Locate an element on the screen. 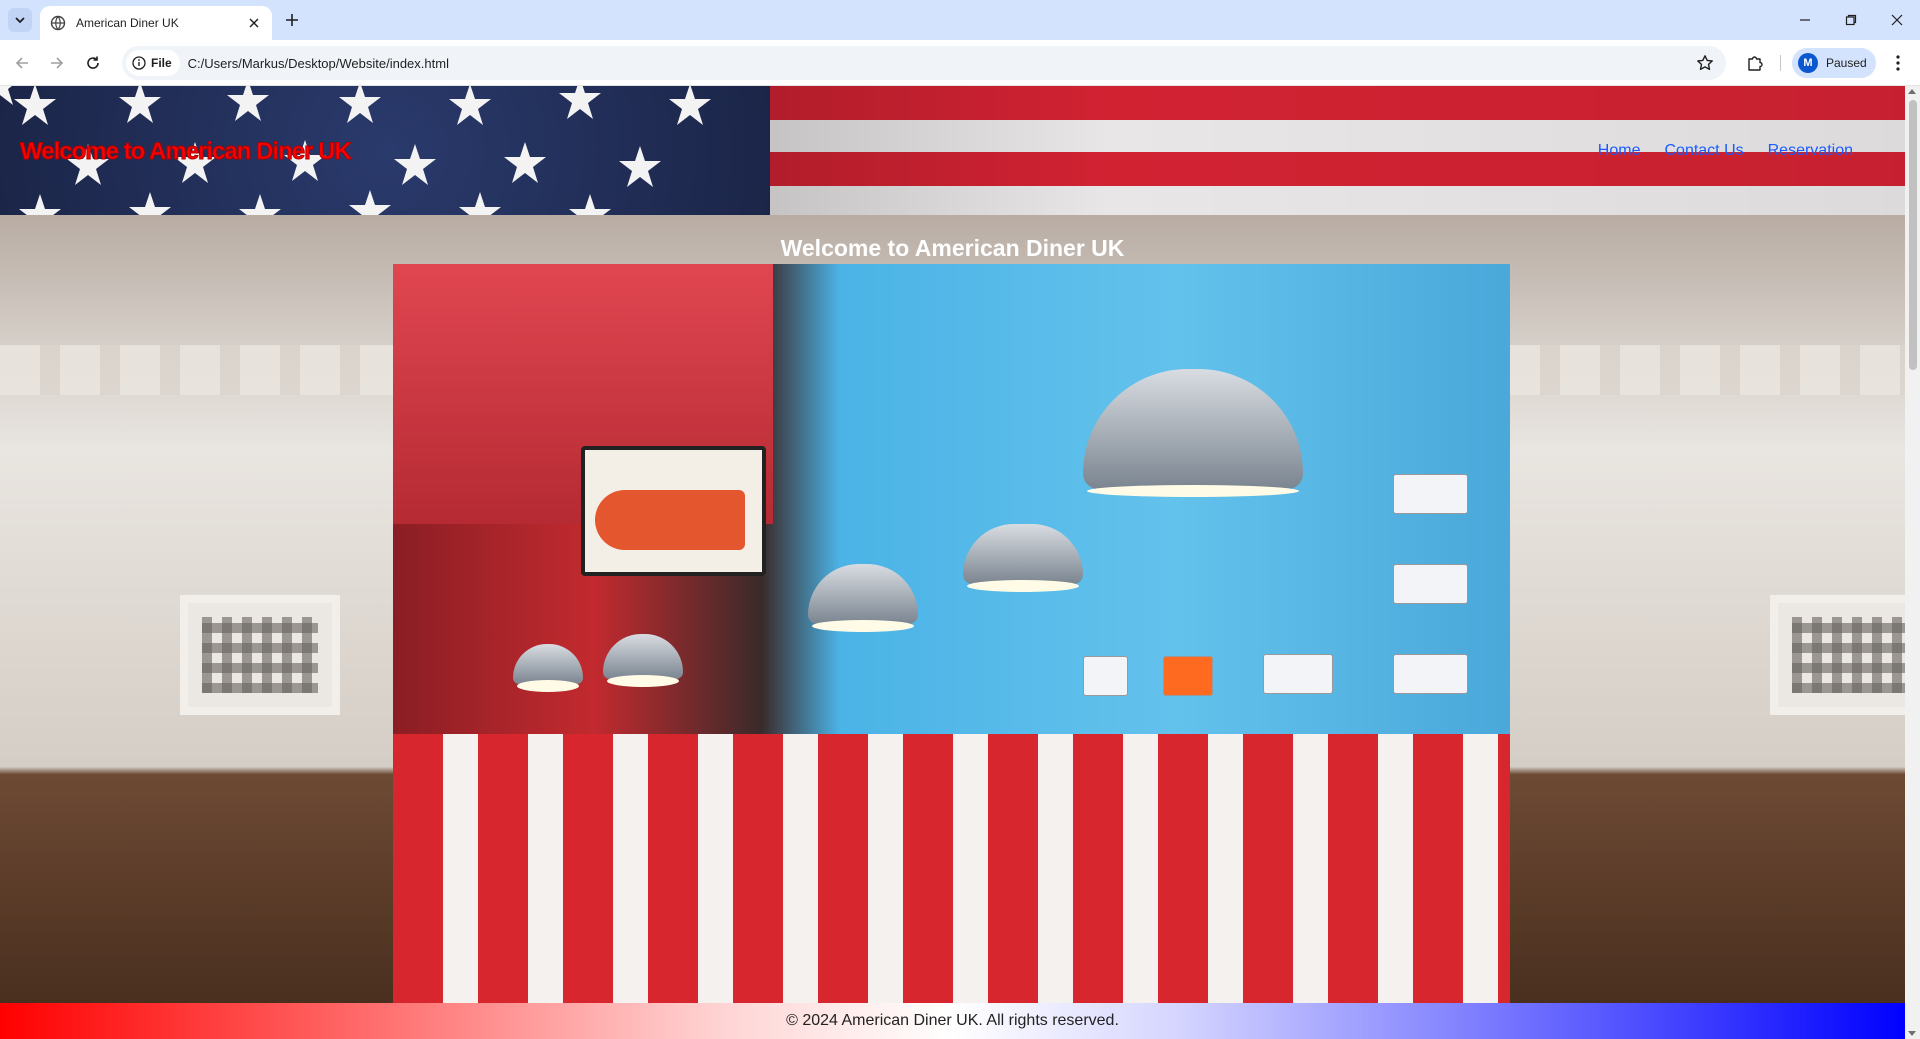 Image resolution: width=1920 pixels, height=1039 pixels. scheme-label: File is located at coordinates (161, 63).